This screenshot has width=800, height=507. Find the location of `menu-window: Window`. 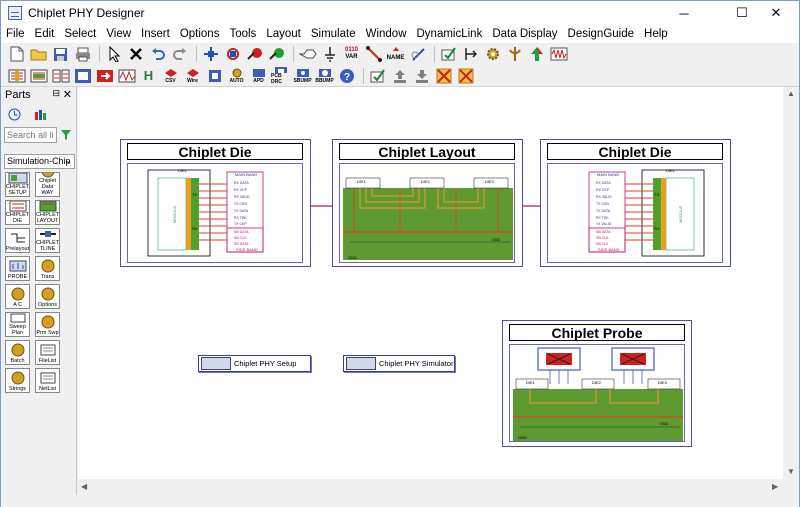

menu-window: Window is located at coordinates (386, 34).